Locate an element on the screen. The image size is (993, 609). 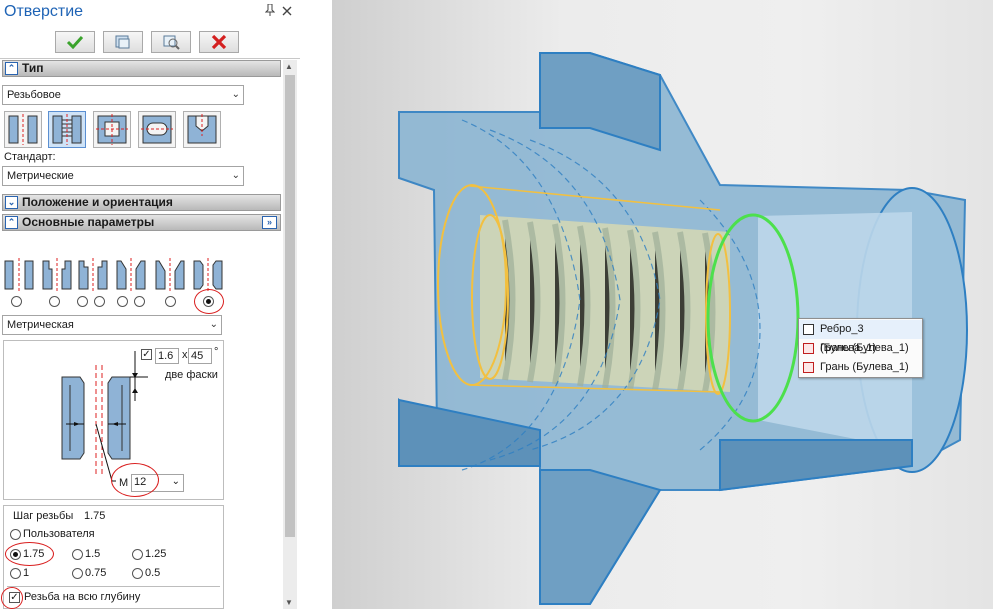
chamfer-length-input: 1.6 is located at coordinates (167, 356).